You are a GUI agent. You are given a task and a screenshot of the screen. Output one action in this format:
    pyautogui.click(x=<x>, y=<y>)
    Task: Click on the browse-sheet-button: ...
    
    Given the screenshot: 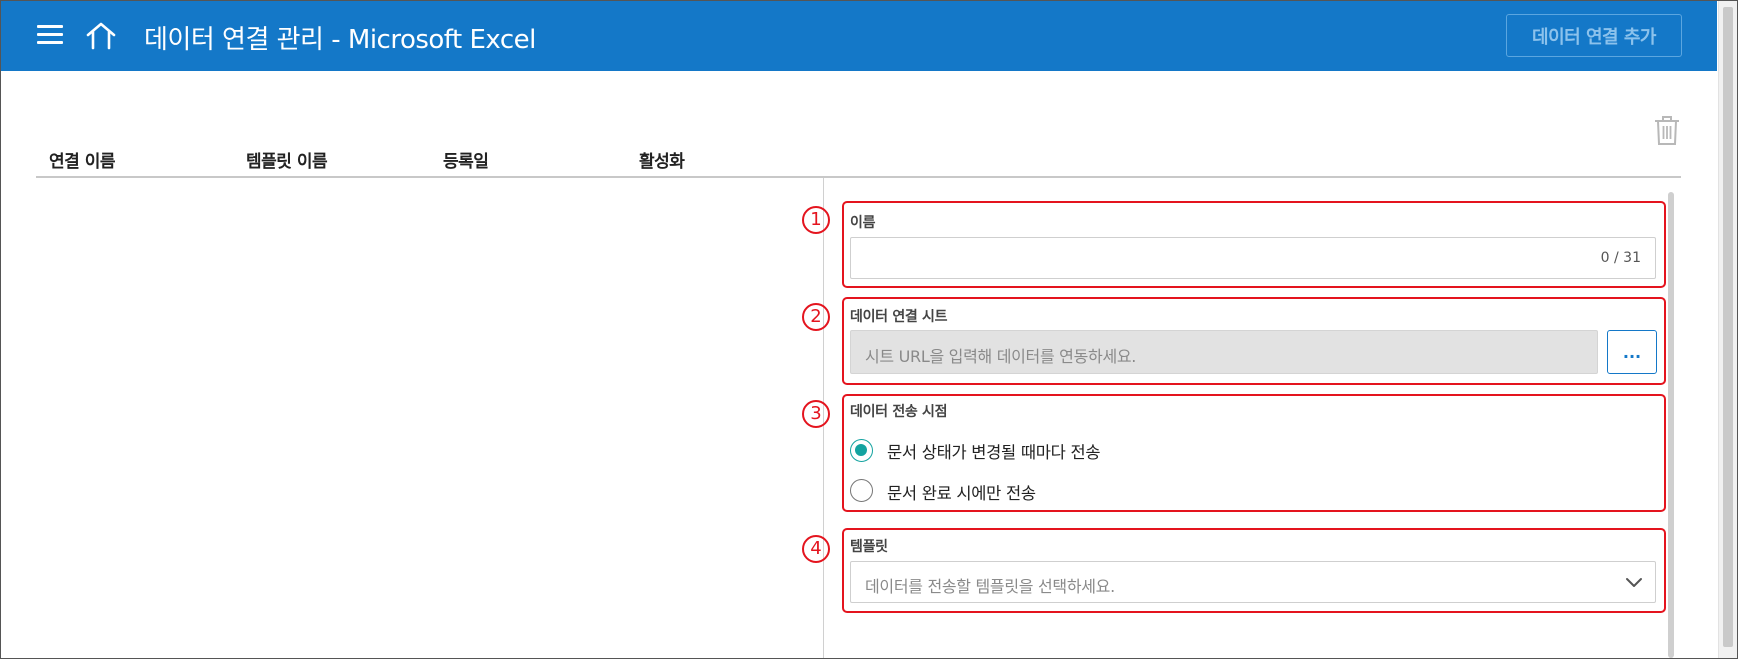 What is the action you would take?
    pyautogui.click(x=1632, y=352)
    